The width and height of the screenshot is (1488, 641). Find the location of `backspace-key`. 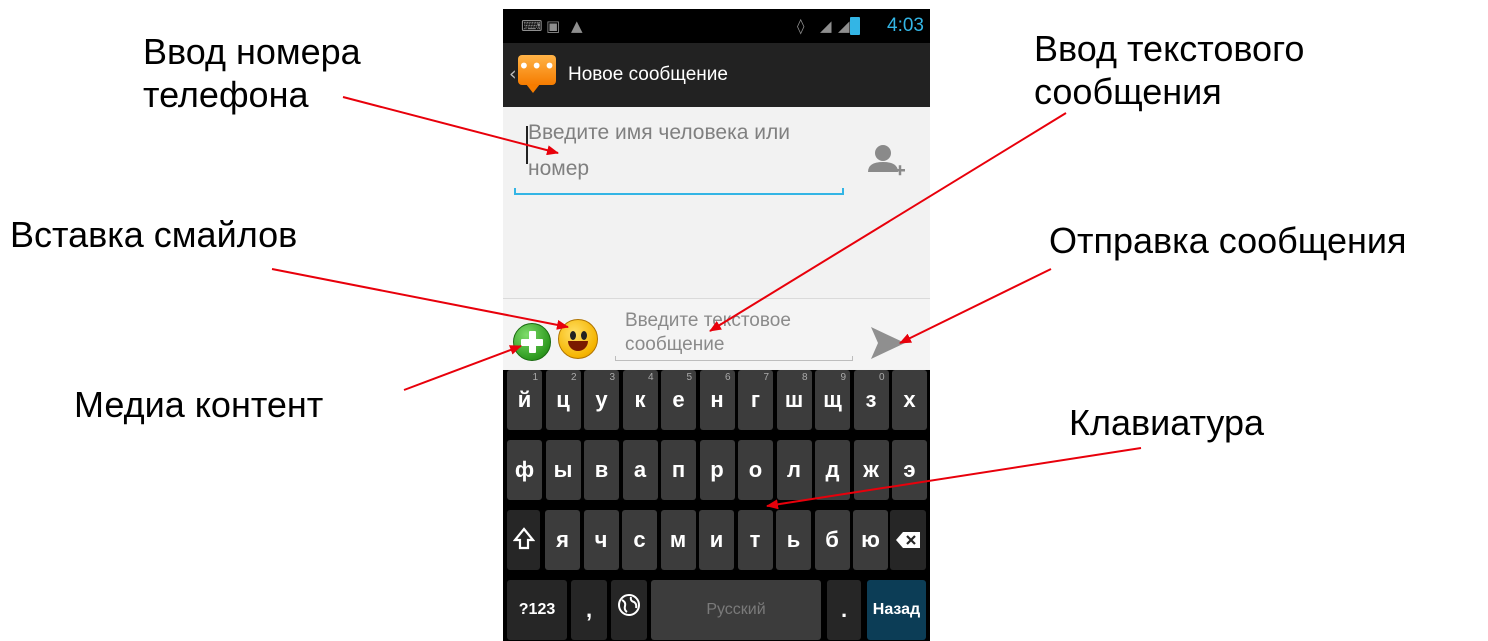

backspace-key is located at coordinates (908, 540).